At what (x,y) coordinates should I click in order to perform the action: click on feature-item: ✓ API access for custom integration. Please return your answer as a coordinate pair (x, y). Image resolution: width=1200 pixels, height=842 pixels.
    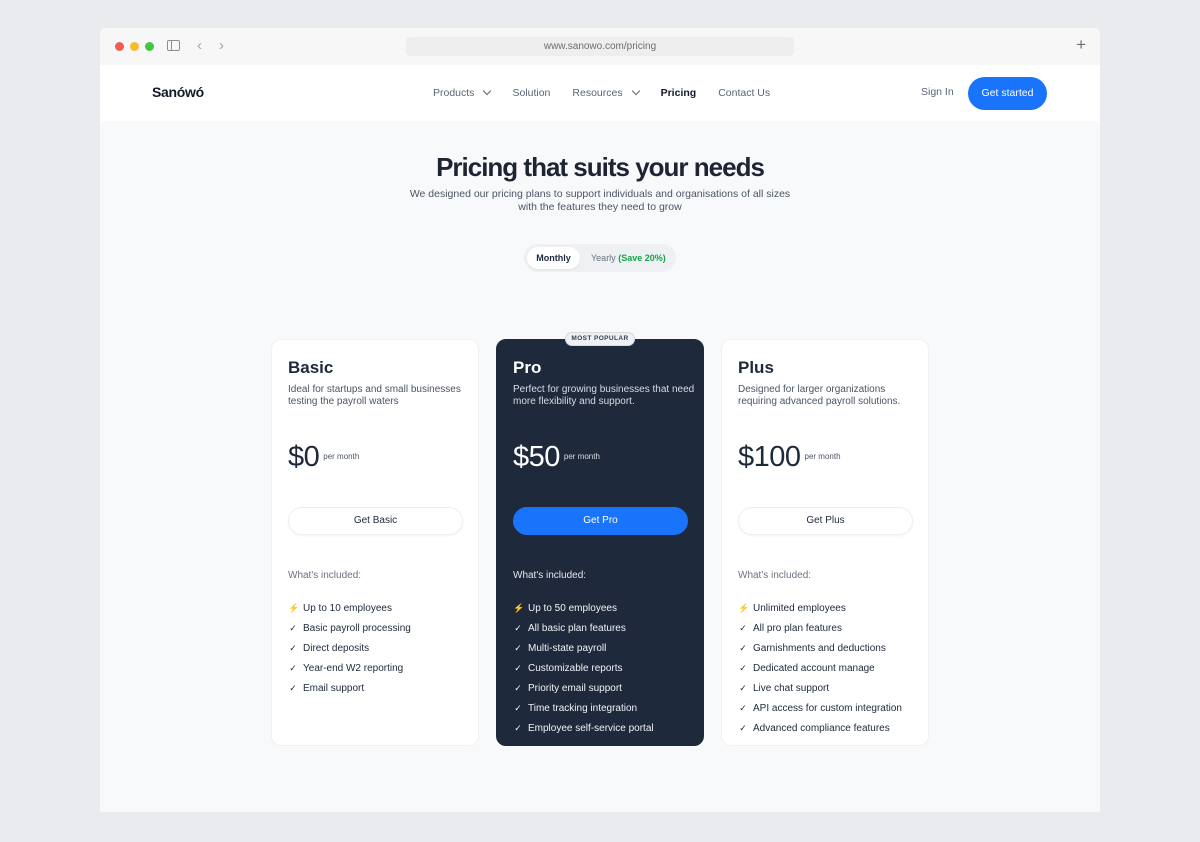
    Looking at the image, I should click on (820, 708).